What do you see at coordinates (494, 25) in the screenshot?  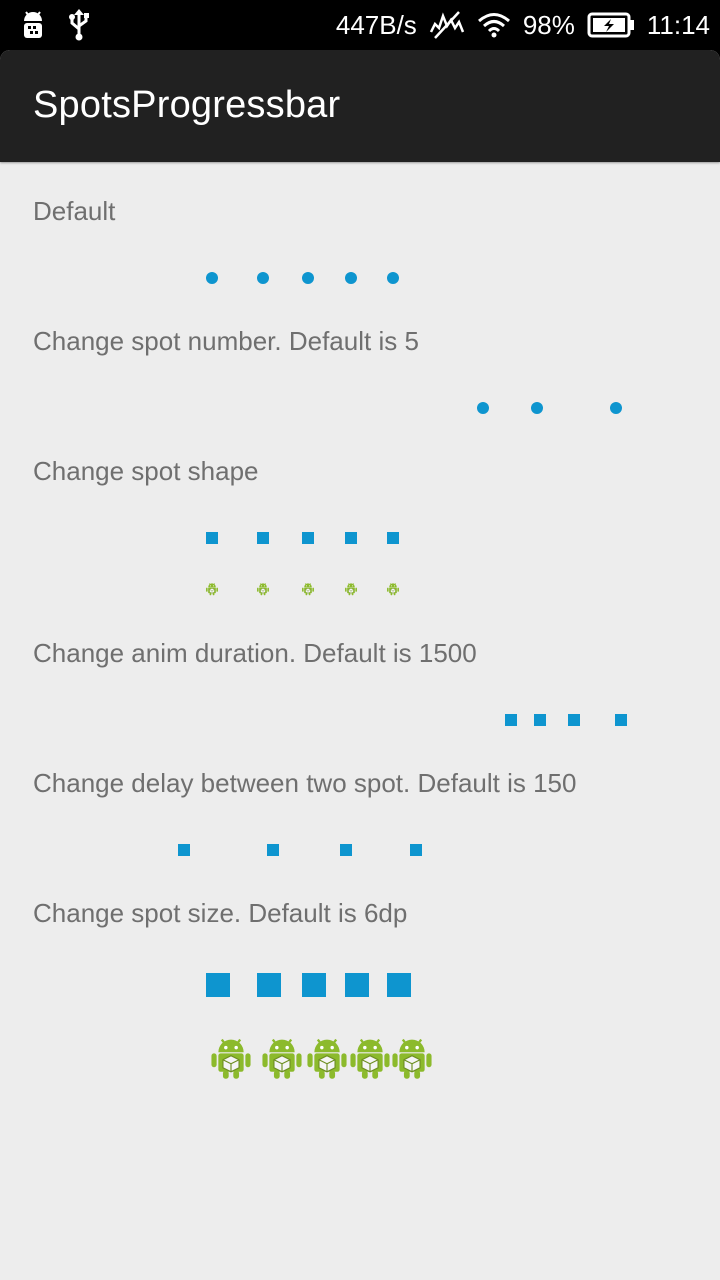 I see `wifi-icon` at bounding box center [494, 25].